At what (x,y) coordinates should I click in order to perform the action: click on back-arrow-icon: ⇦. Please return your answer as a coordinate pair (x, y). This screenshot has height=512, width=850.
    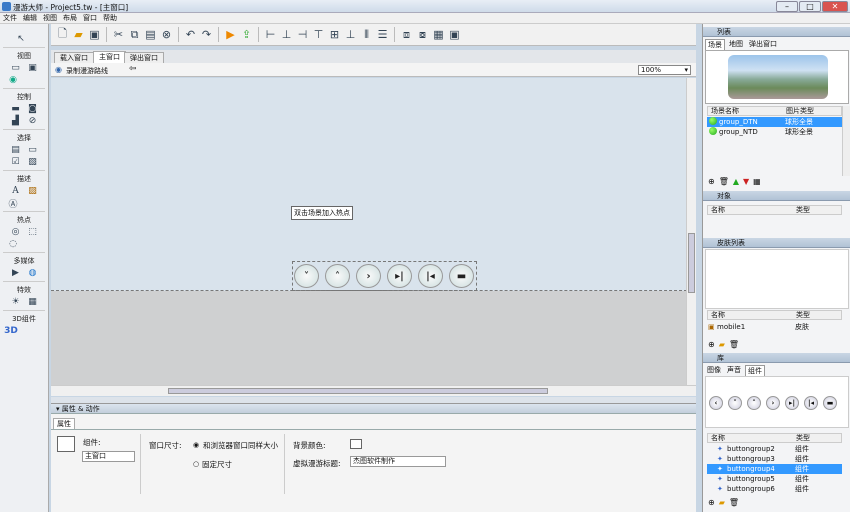
    Looking at the image, I should click on (133, 69).